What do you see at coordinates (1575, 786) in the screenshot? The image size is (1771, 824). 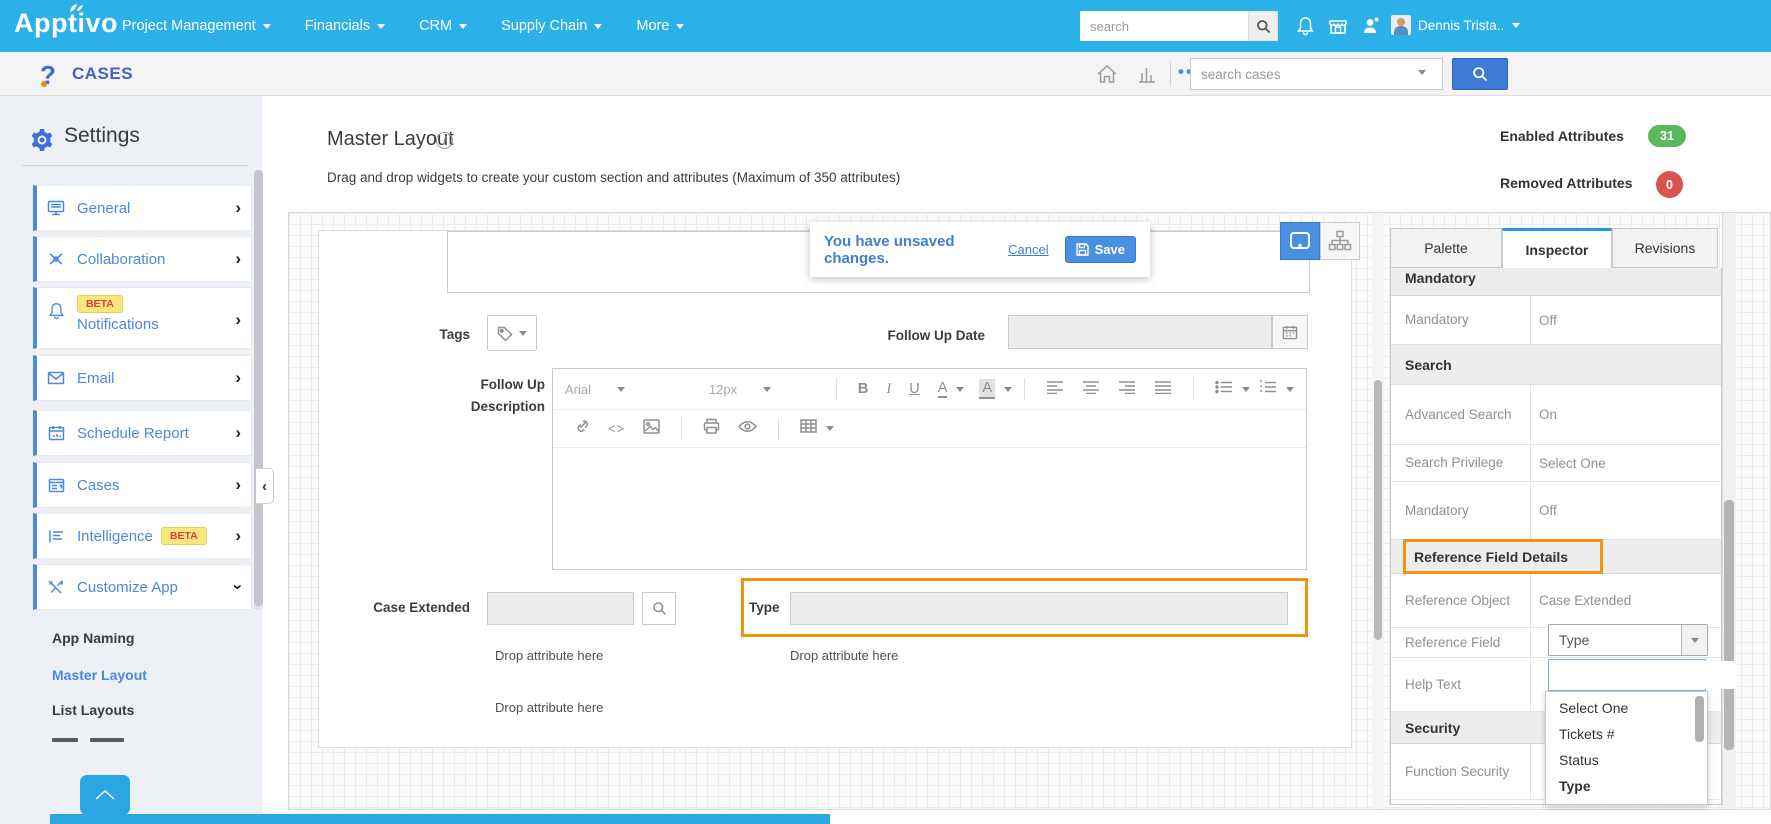 I see `option-type: Type` at bounding box center [1575, 786].